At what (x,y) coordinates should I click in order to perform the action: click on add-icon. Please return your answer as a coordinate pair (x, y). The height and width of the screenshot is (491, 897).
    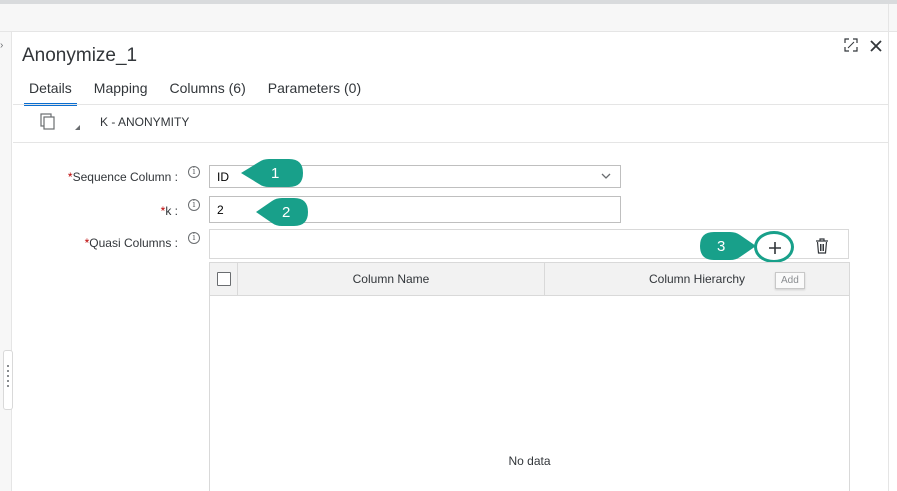
    Looking at the image, I should click on (775, 248).